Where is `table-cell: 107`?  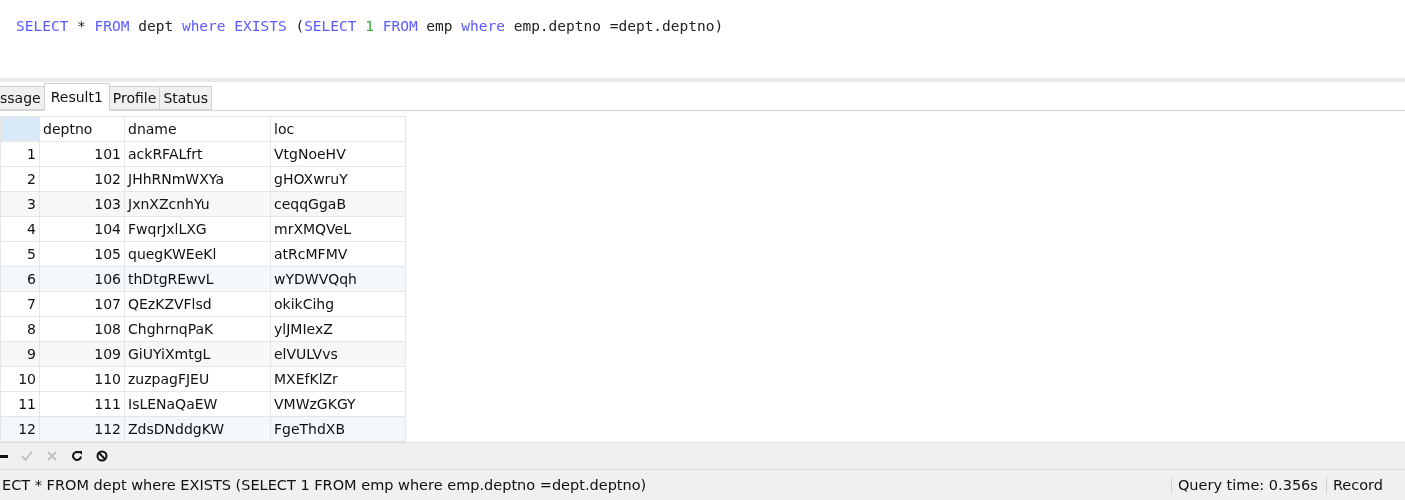
table-cell: 107 is located at coordinates (82, 304).